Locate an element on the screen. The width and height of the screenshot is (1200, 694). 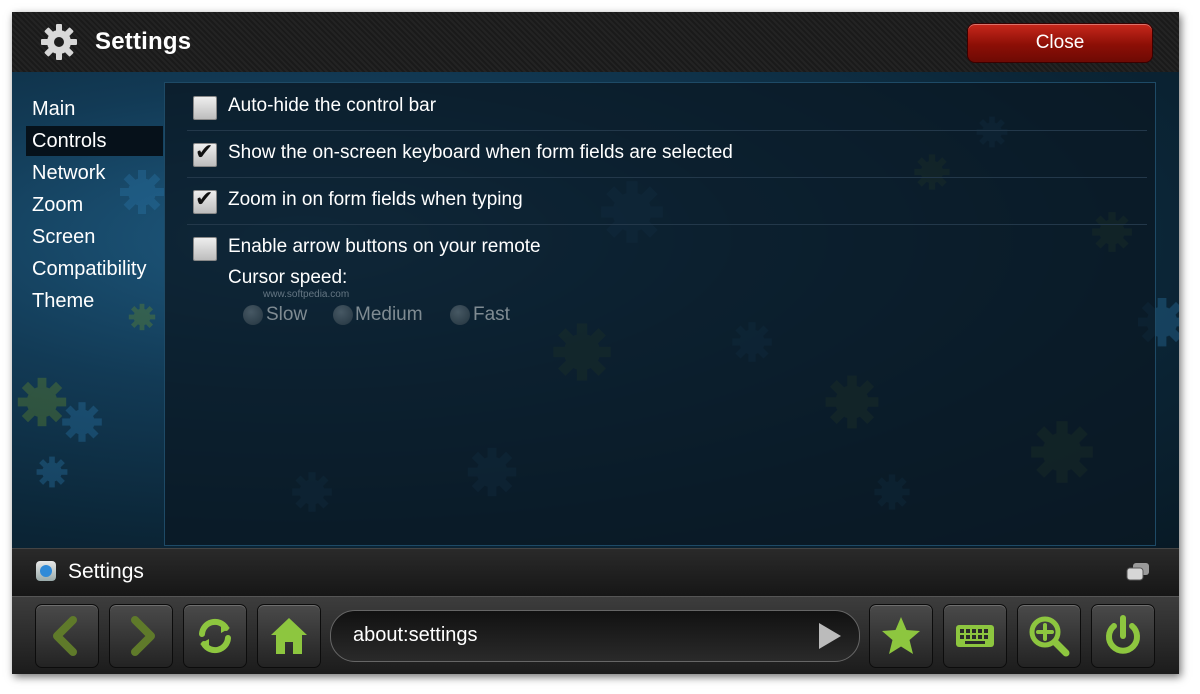
close-button: Close is located at coordinates (1060, 43).